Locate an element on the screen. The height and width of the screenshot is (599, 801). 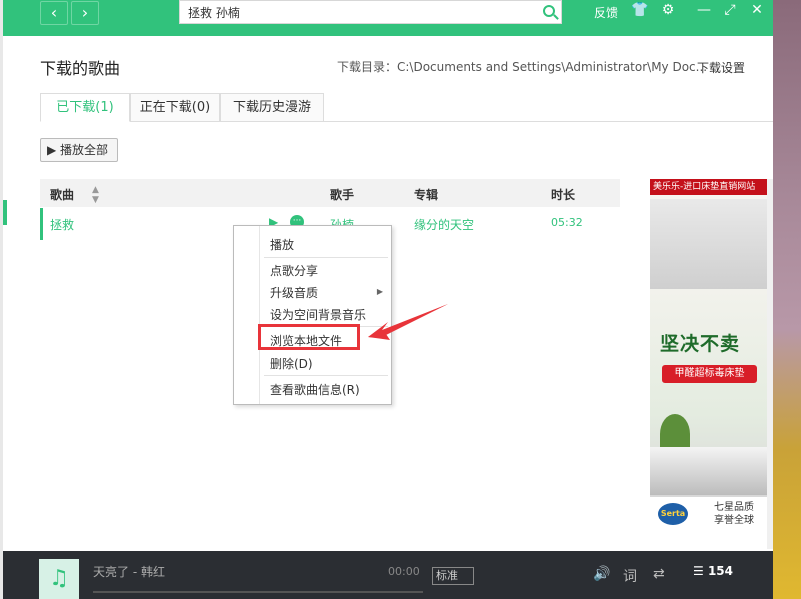
column-song: 歌曲 is located at coordinates (62, 194).